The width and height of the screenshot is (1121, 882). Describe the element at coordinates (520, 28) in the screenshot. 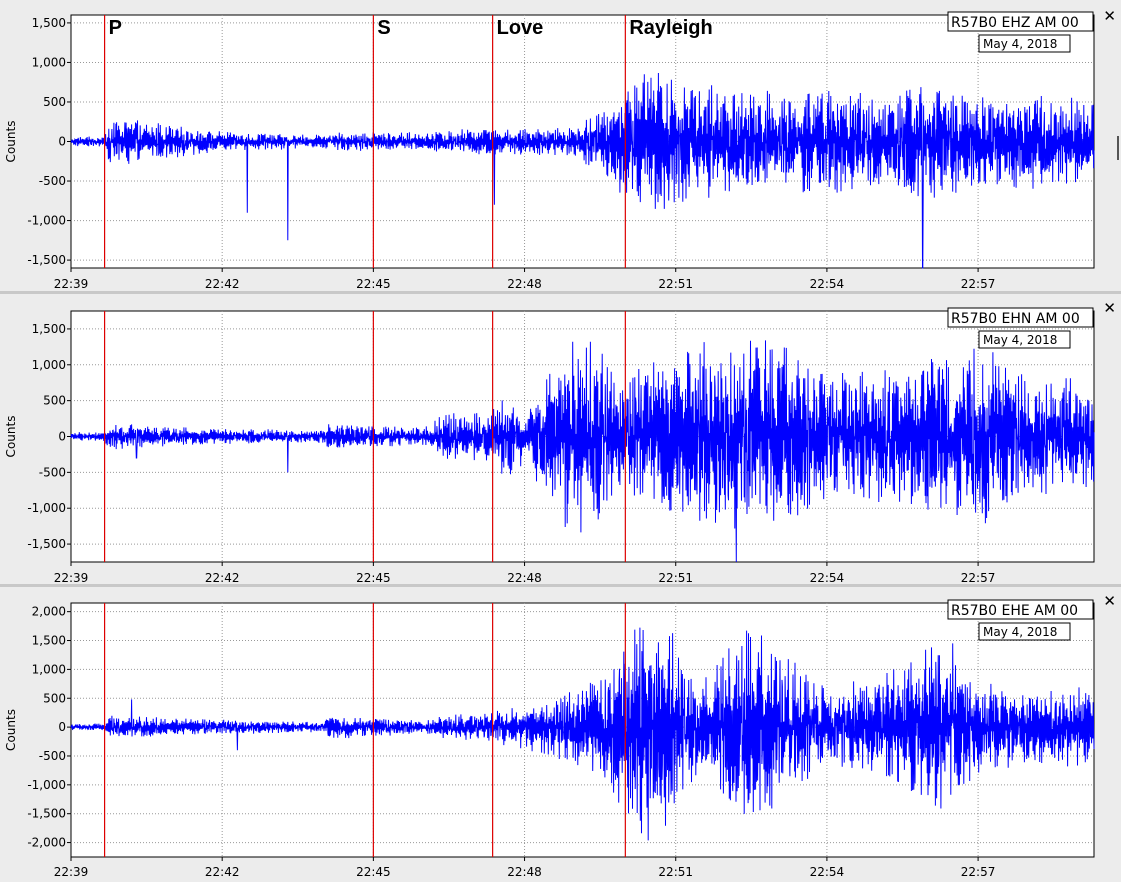

I see `phase-label-love: Love` at that location.